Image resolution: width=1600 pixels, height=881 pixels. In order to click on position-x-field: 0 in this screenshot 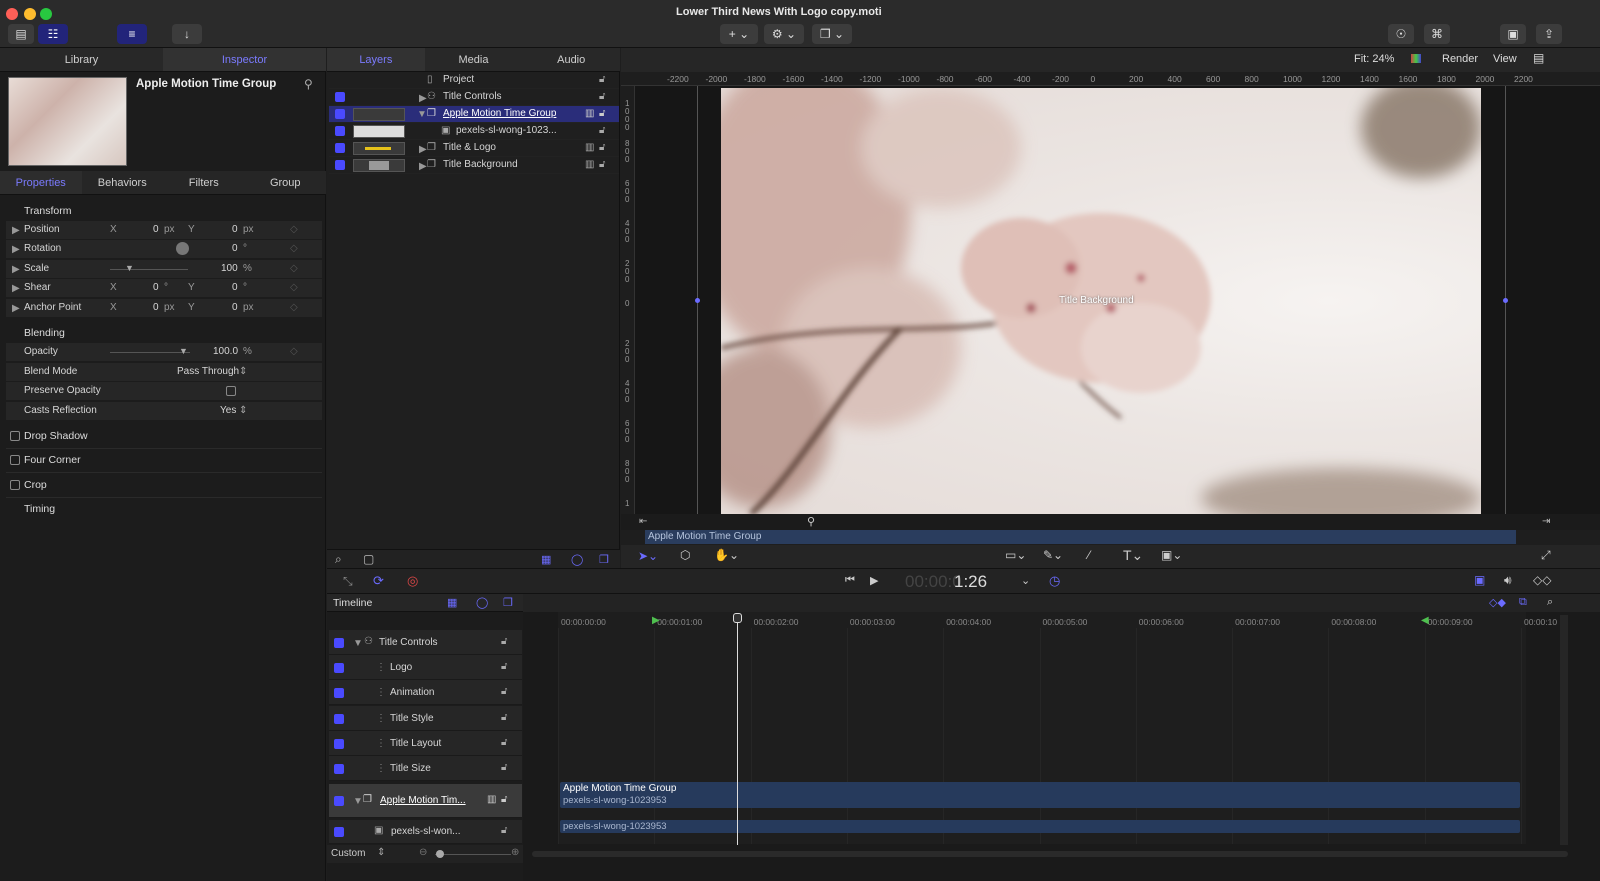, I will do `click(156, 229)`.